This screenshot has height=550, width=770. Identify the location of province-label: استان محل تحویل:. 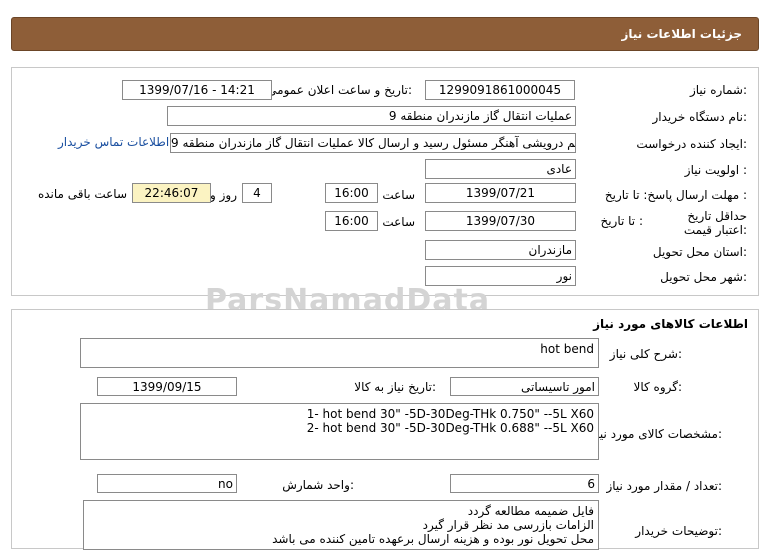
(699, 252).